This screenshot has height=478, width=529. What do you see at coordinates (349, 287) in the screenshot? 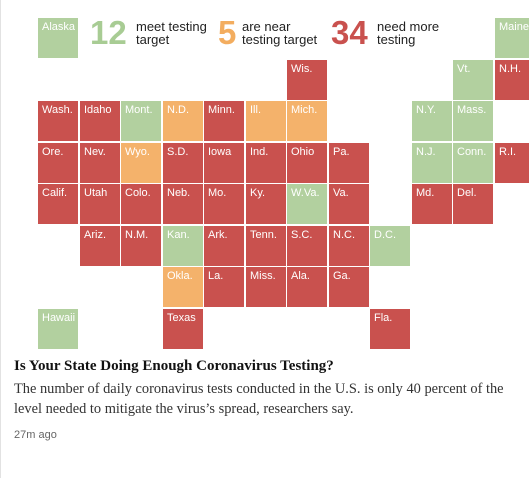
I see `state-tile-ga: Ga.` at bounding box center [349, 287].